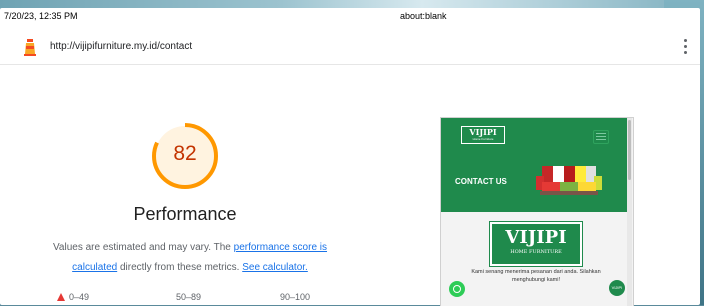 This screenshot has width=704, height=306. Describe the element at coordinates (457, 289) in the screenshot. I see `whatsapp-icon` at that location.